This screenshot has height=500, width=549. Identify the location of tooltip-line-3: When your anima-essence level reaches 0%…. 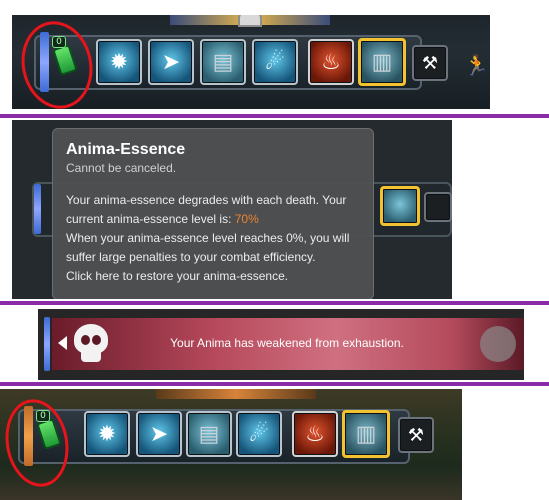
(208, 238).